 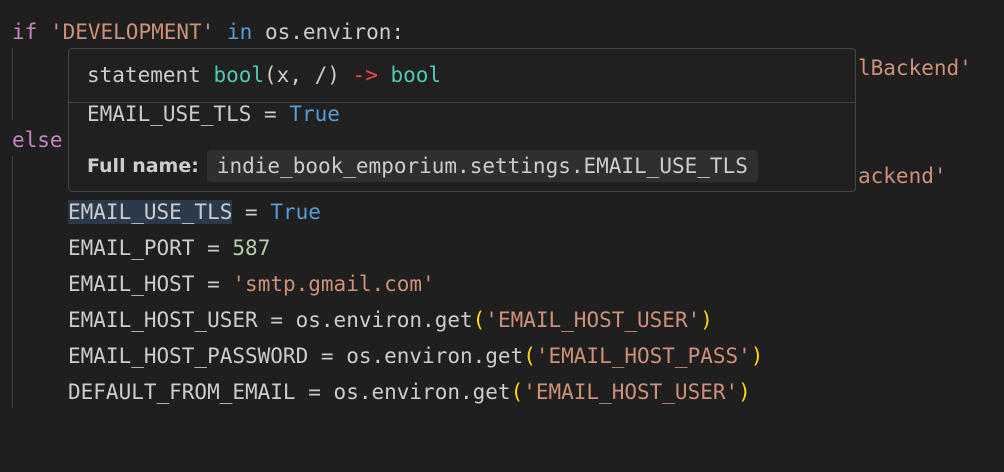 What do you see at coordinates (251, 248) in the screenshot?
I see `value-587: 587` at bounding box center [251, 248].